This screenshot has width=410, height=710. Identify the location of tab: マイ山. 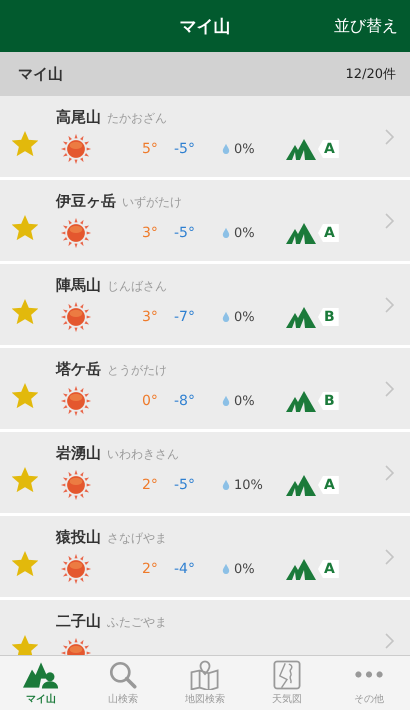
(41, 683).